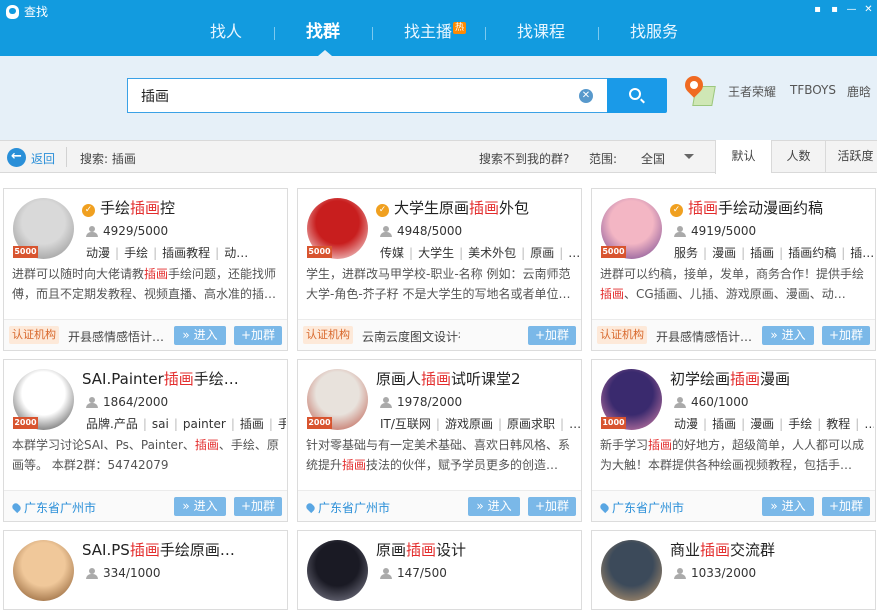  I want to click on group-title: ✓ 插画手绘动漫画约稿, so click(770, 207).